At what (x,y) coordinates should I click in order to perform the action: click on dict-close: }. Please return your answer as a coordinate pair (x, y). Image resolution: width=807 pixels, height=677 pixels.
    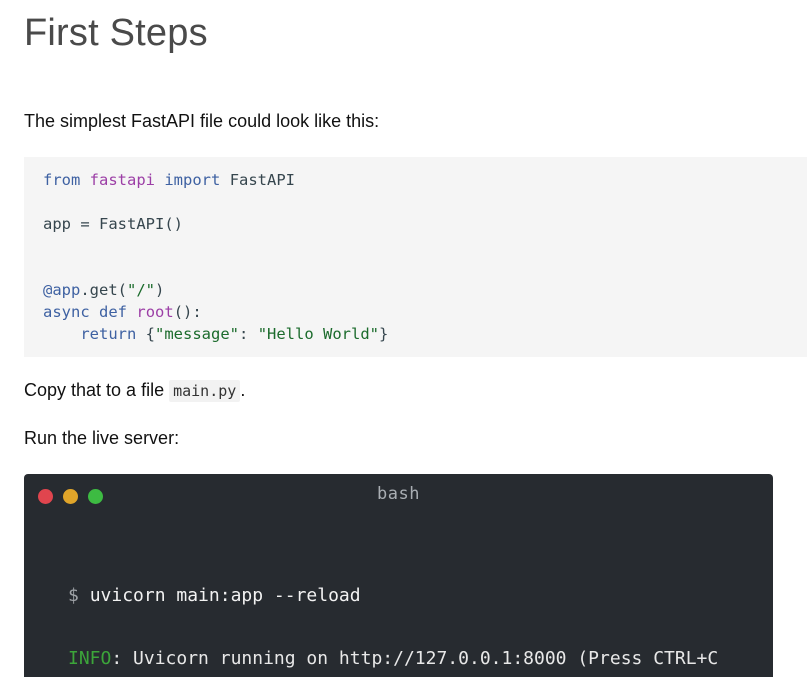
    Looking at the image, I should click on (384, 334).